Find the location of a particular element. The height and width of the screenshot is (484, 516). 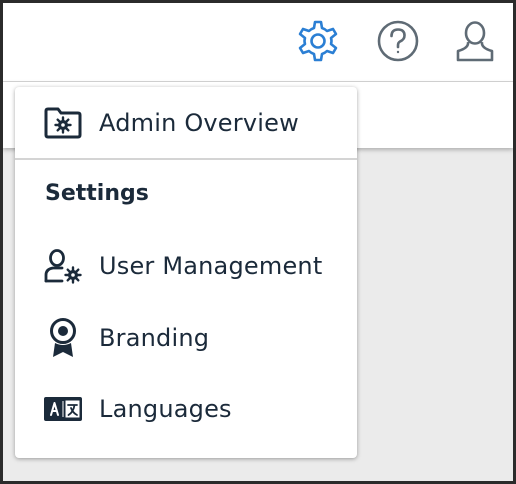

translate-icon is located at coordinates (63, 409).